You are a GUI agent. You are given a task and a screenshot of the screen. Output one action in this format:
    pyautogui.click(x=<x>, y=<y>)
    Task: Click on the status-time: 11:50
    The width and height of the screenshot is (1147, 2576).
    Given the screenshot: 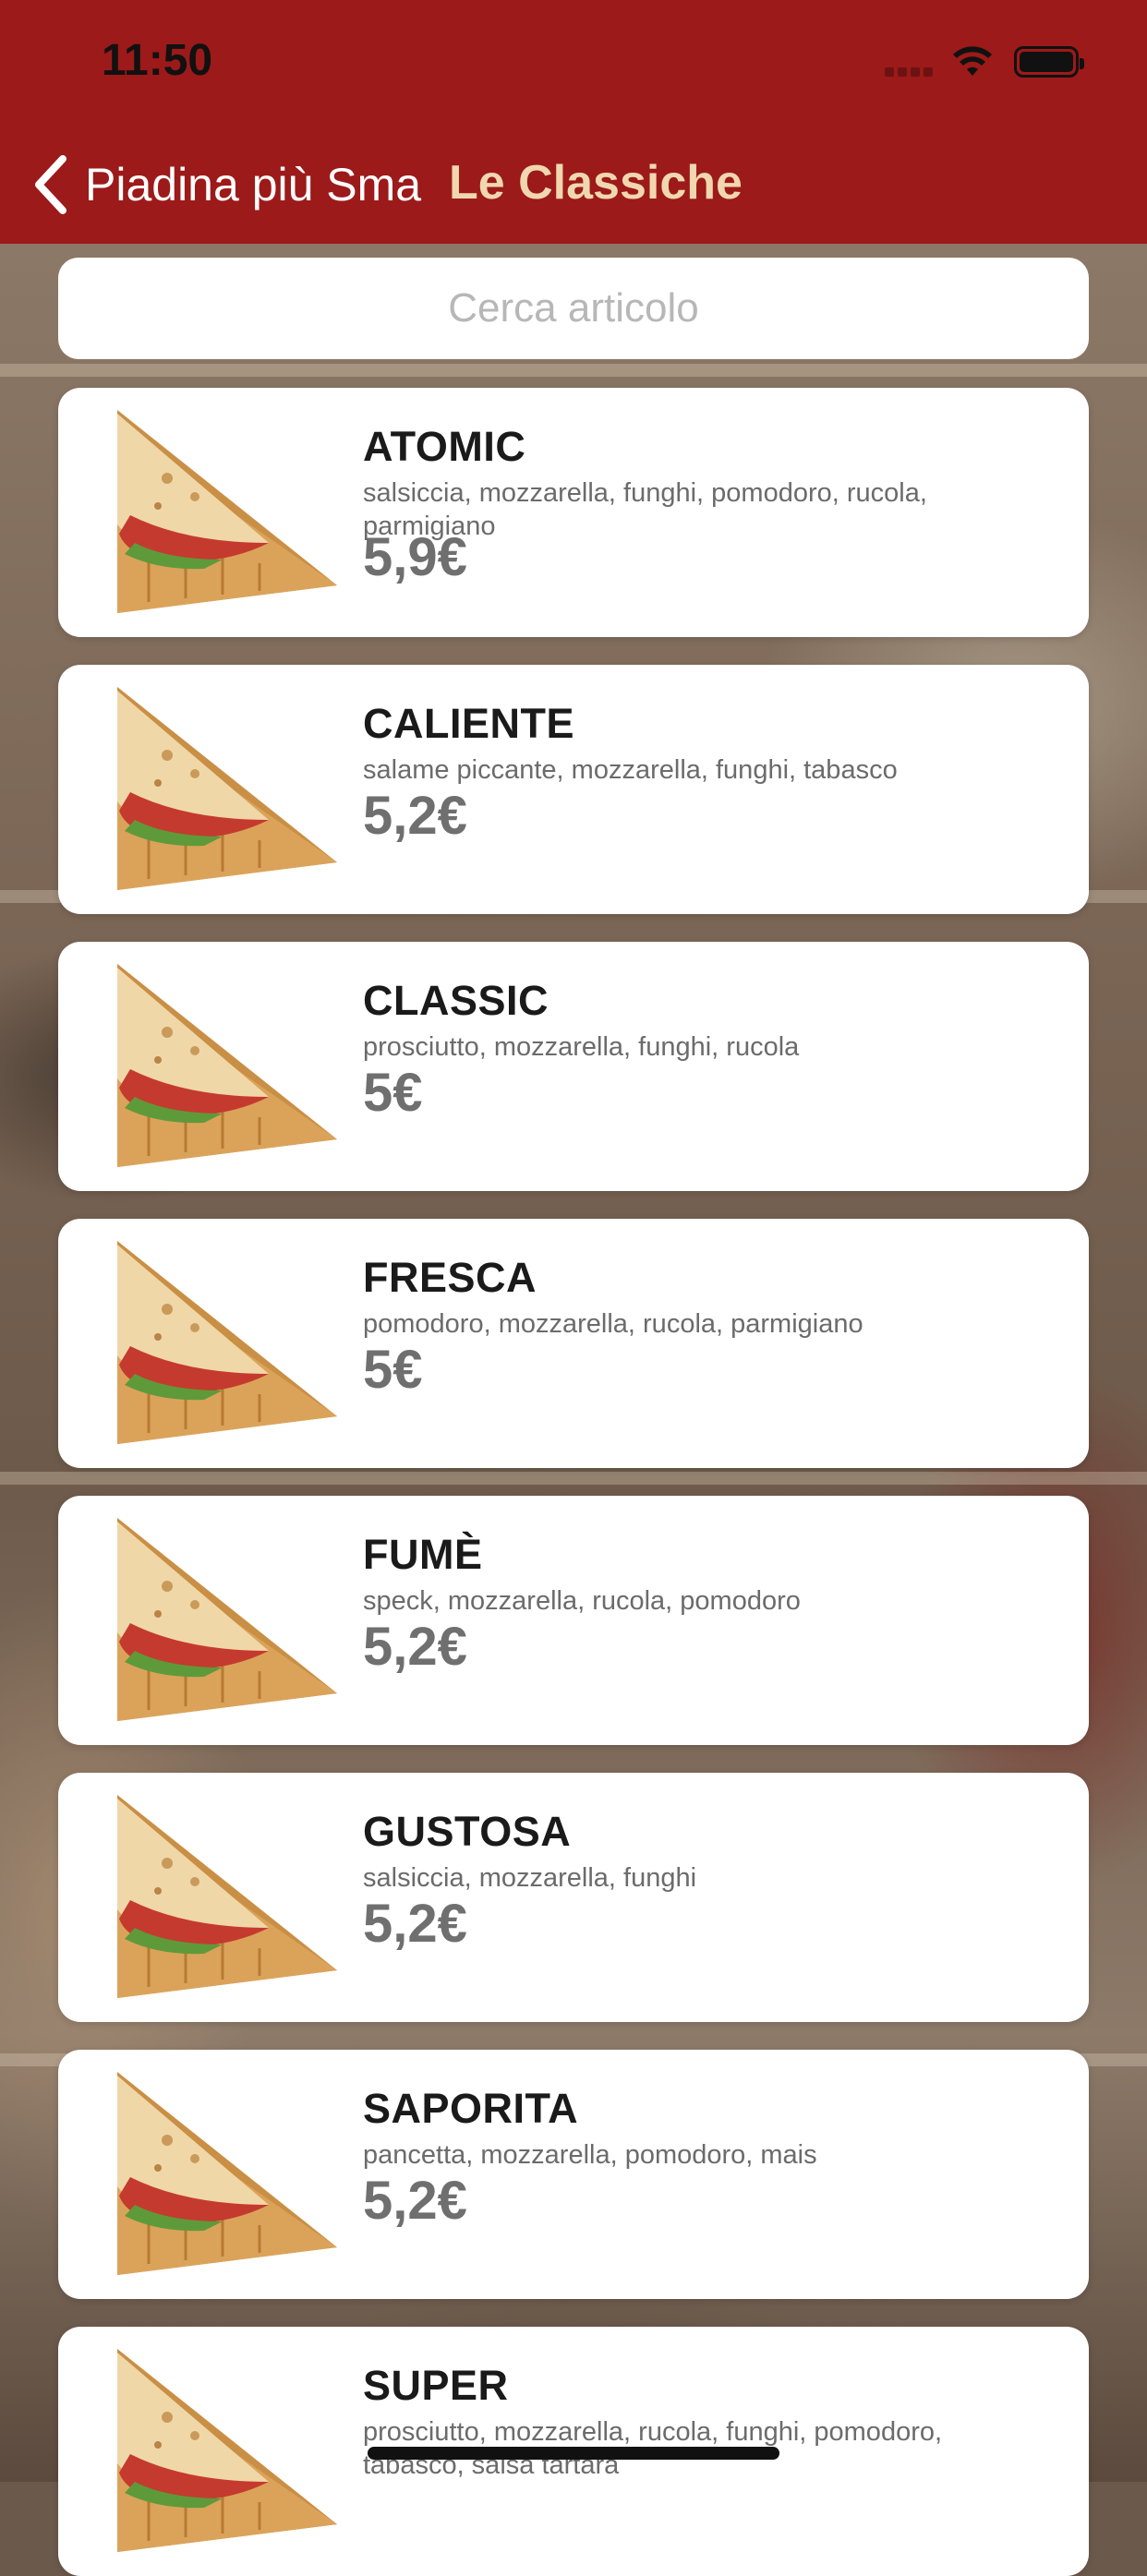 What is the action you would take?
    pyautogui.click(x=157, y=60)
    